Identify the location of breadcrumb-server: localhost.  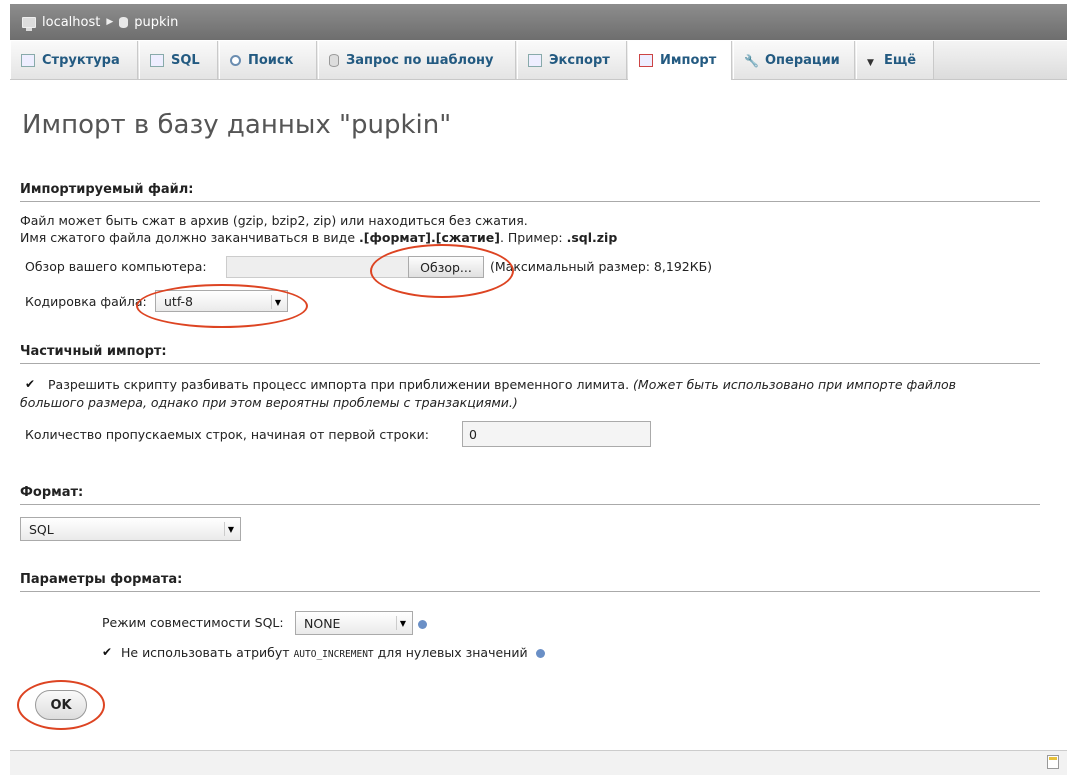
(61, 23).